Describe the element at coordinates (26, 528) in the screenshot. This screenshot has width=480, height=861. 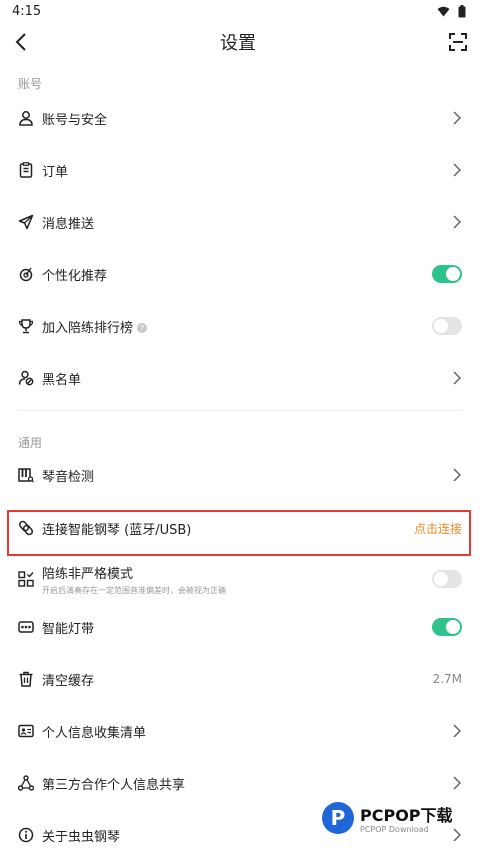
I see `link-icon` at that location.